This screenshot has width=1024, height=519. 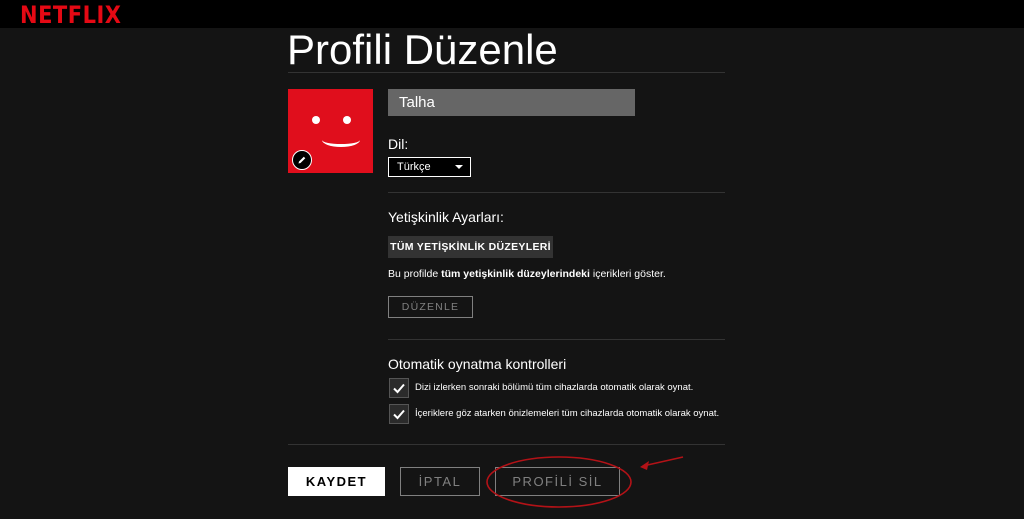 I want to click on annotation-overlay, so click(x=585, y=482).